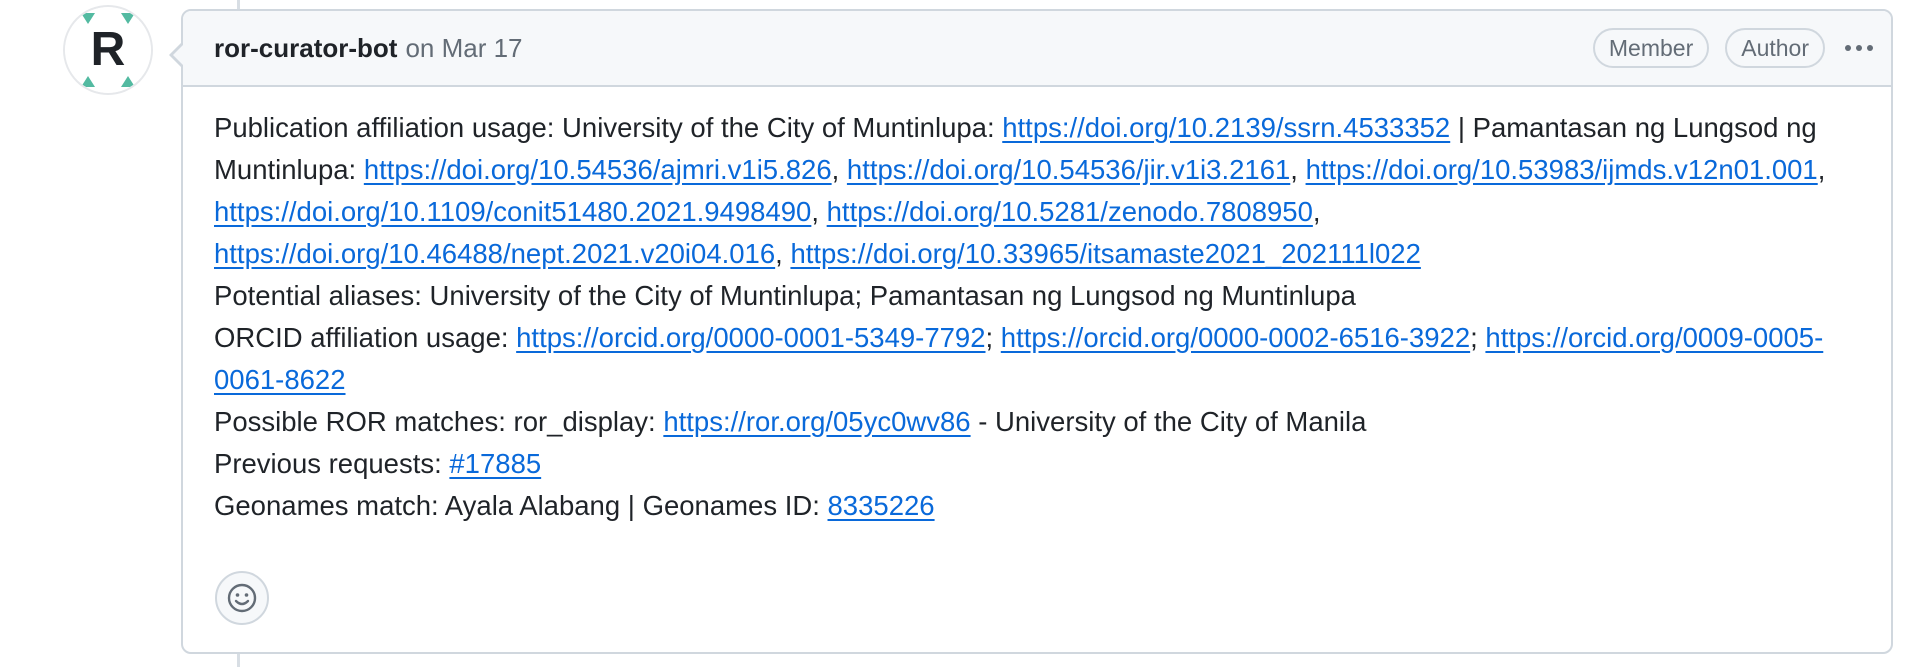  Describe the element at coordinates (495, 463) in the screenshot. I see `issue-link: #17885` at that location.